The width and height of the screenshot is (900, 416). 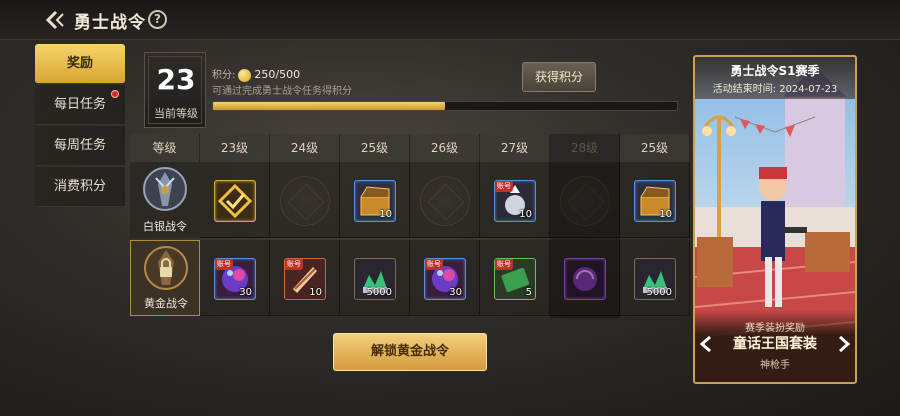 I want to click on notification-dot, so click(x=115, y=94).